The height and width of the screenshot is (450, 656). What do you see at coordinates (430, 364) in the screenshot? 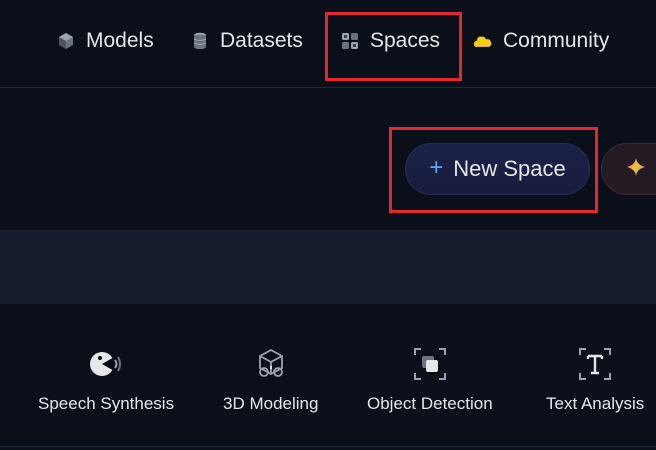
I see `object-detection-icon` at bounding box center [430, 364].